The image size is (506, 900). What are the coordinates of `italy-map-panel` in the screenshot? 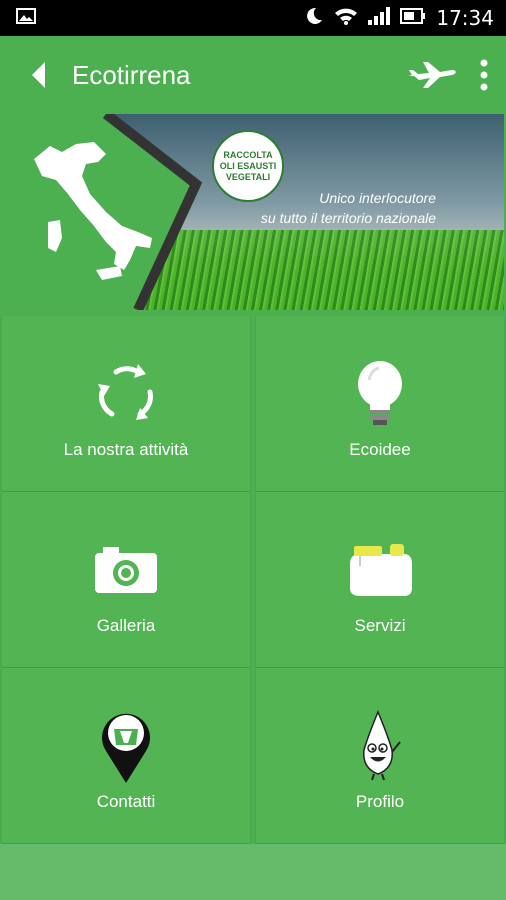 It's located at (102, 212).